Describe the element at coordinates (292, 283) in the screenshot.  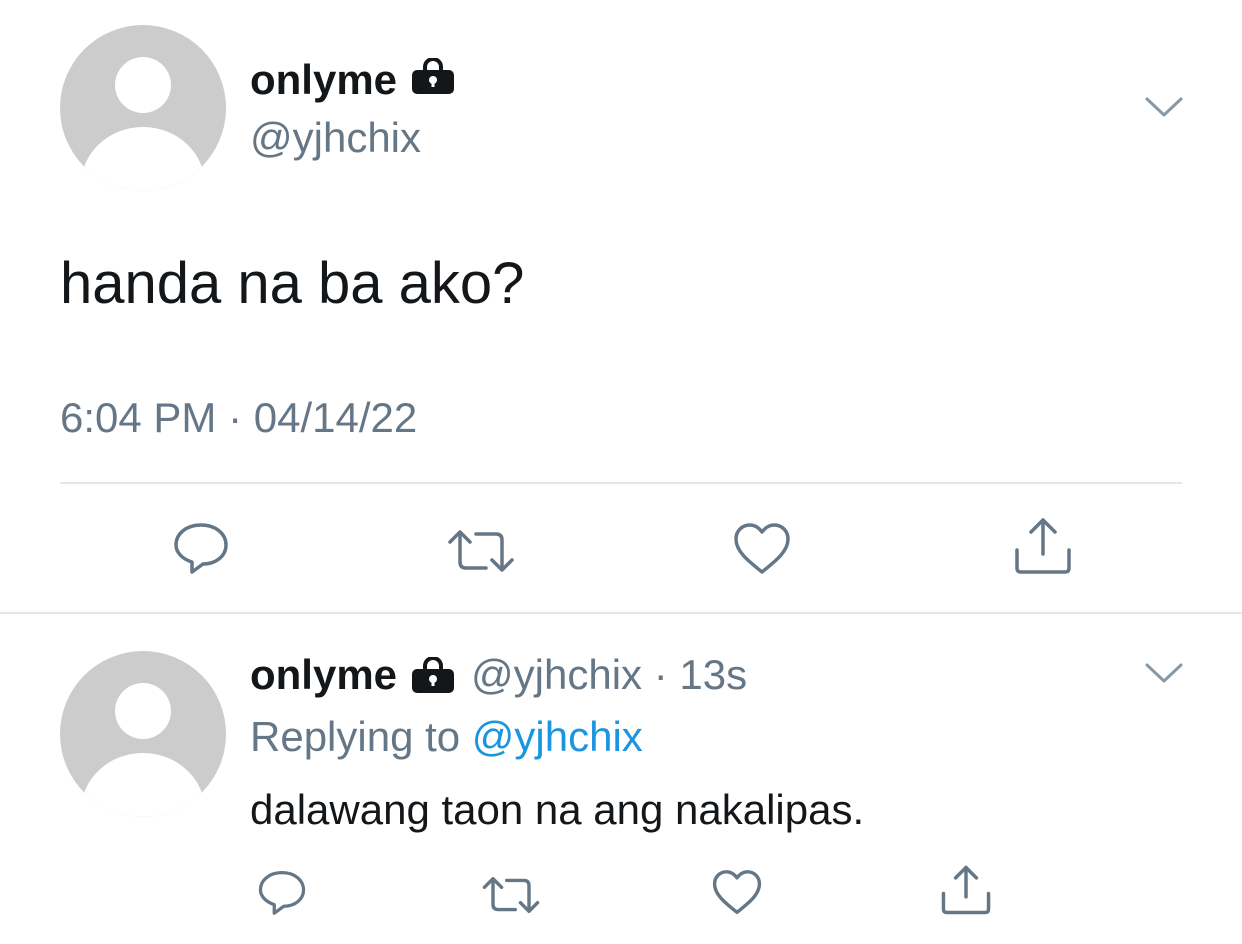
I see `main-tweet-text: handa na ba ako?` at that location.